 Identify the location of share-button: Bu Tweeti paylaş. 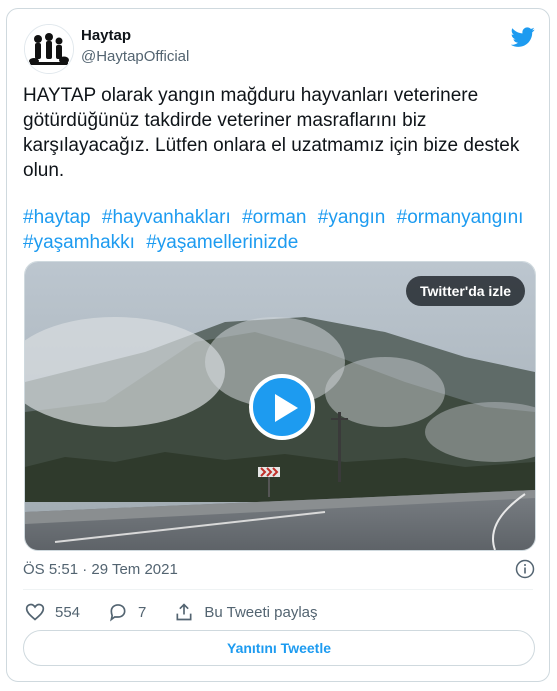
(246, 612).